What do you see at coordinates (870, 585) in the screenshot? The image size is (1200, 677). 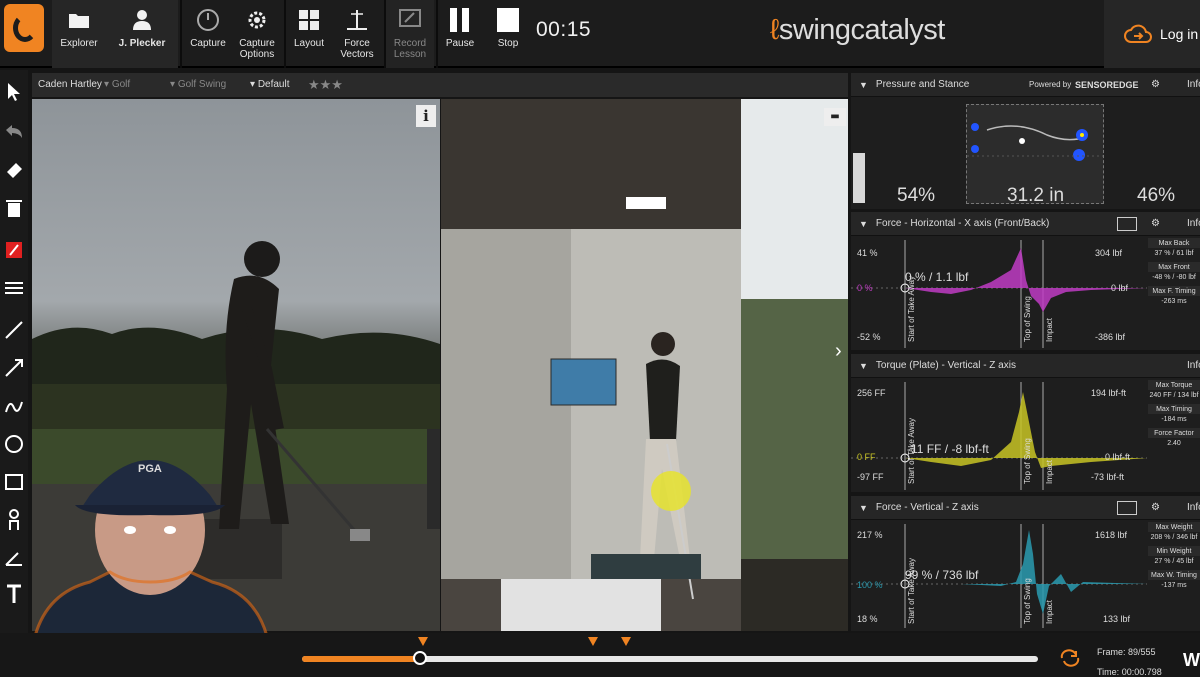 I see `y-axis-mid: 100 %` at bounding box center [870, 585].